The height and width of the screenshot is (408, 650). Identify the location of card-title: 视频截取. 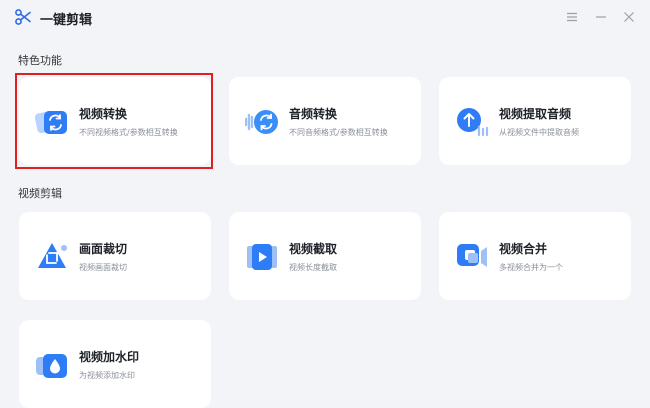
(313, 249).